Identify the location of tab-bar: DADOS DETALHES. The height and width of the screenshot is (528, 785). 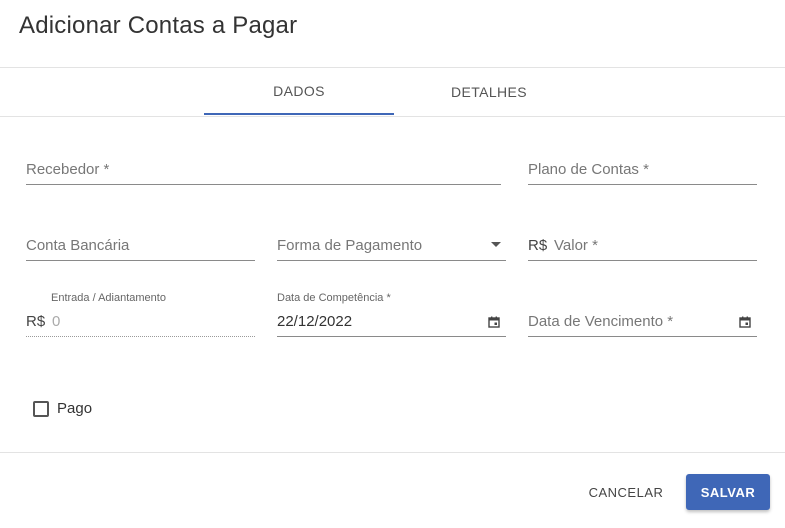
(392, 92).